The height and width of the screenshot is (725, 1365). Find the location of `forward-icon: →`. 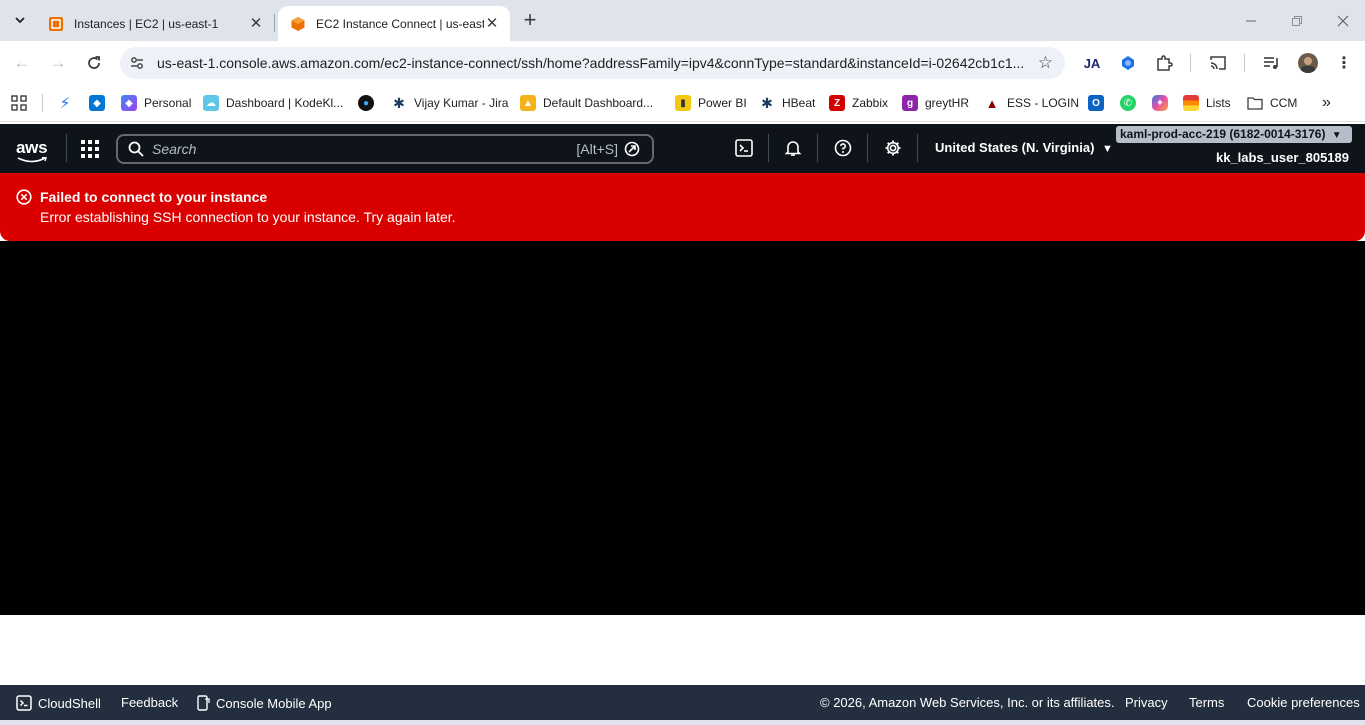

forward-icon: → is located at coordinates (58, 63).